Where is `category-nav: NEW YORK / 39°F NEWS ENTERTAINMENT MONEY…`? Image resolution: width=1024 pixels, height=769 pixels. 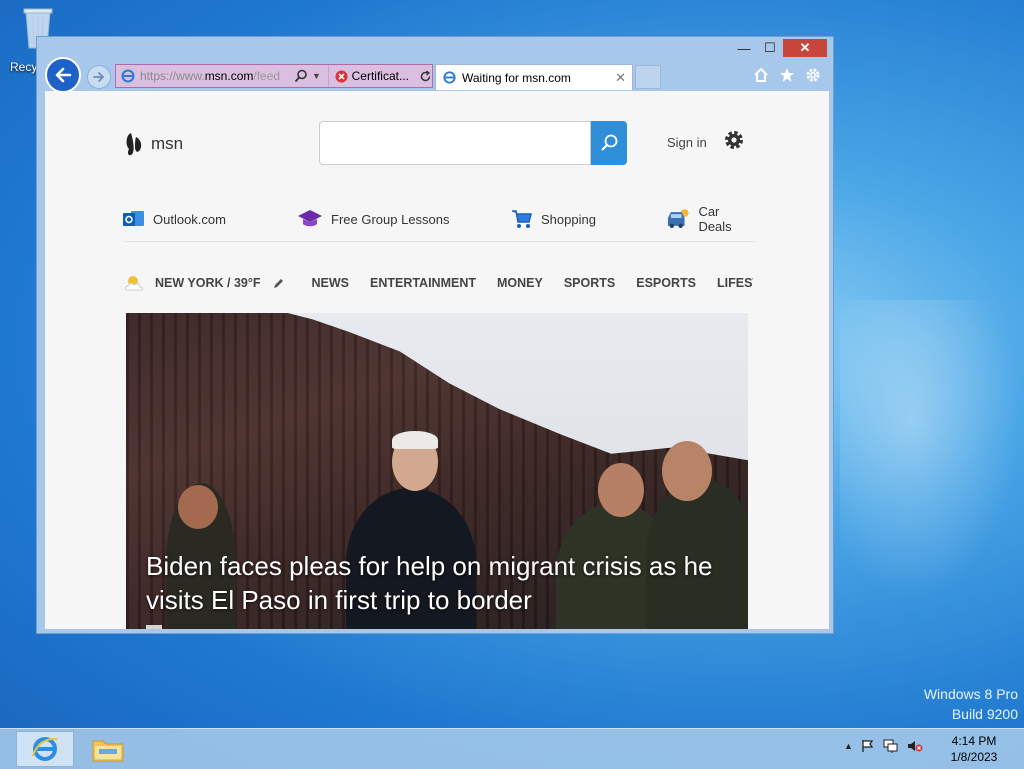
category-nav: NEW YORK / 39°F NEWS ENTERTAINMENT MONEY… is located at coordinates (438, 283).